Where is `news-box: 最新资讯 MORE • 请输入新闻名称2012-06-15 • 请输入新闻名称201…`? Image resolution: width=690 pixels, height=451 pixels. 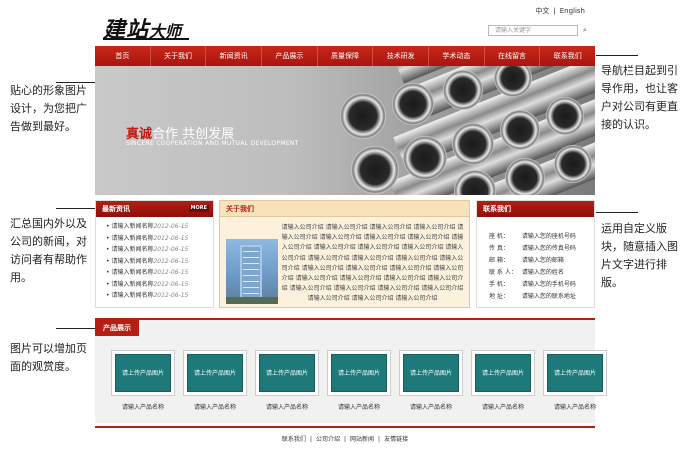 news-box: 最新资讯 MORE • 请输入新闻名称2012-06-15 • 请输入新闻名称201… is located at coordinates (154, 254).